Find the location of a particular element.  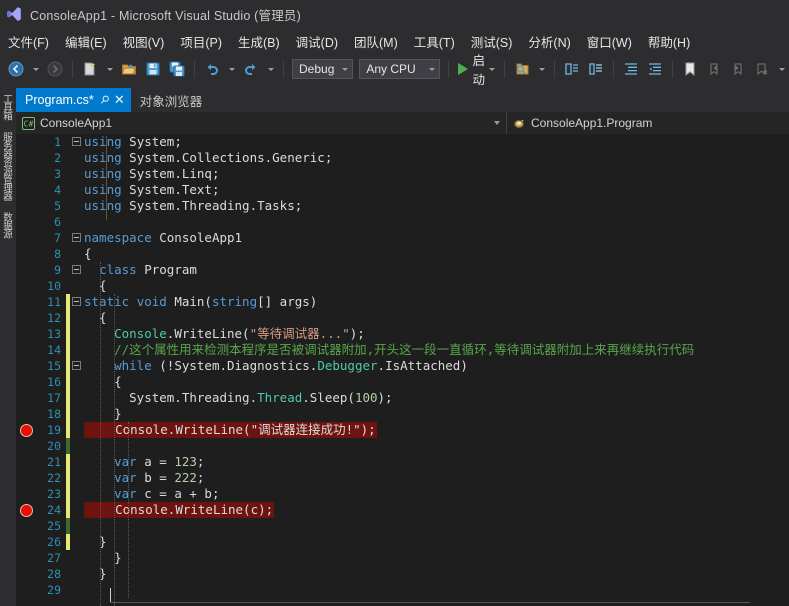

menu-file: 文件(F) is located at coordinates (28, 41).